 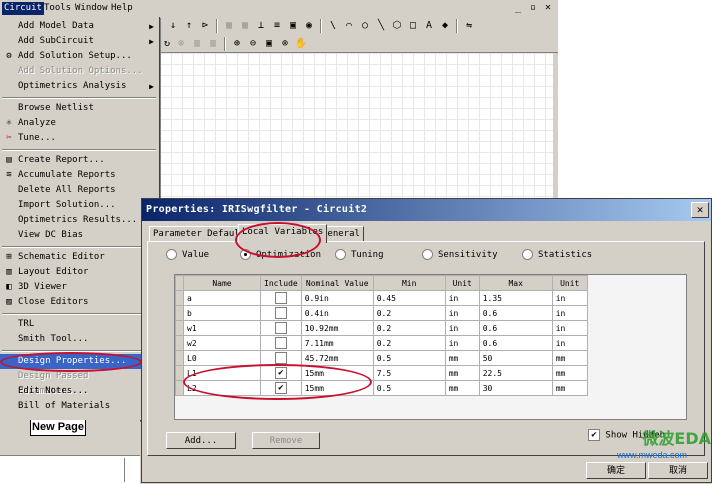 What do you see at coordinates (222, 358) in the screenshot?
I see `cell-name: L0` at bounding box center [222, 358].